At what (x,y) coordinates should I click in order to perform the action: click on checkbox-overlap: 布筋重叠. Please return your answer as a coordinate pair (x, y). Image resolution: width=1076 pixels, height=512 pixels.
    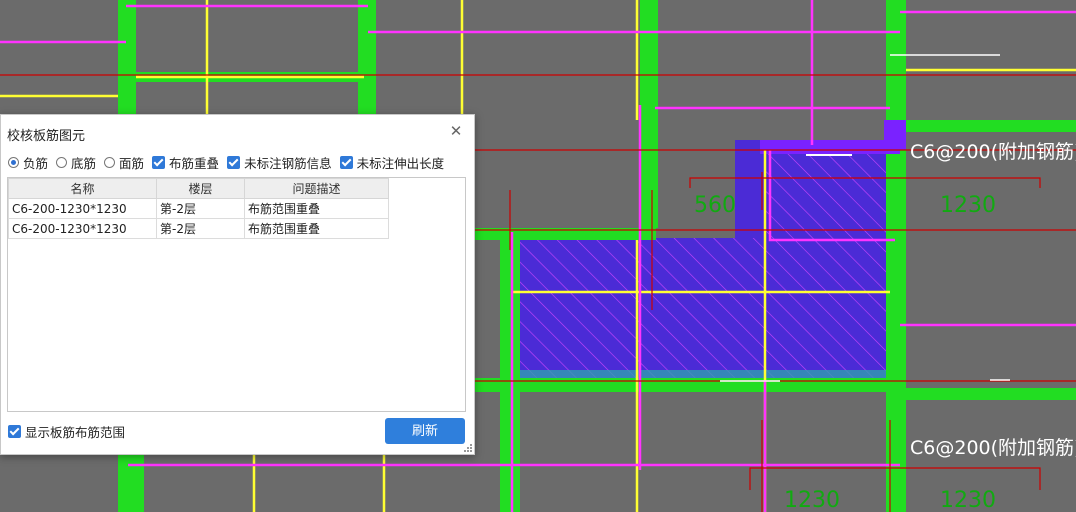
    Looking at the image, I should click on (185, 162).